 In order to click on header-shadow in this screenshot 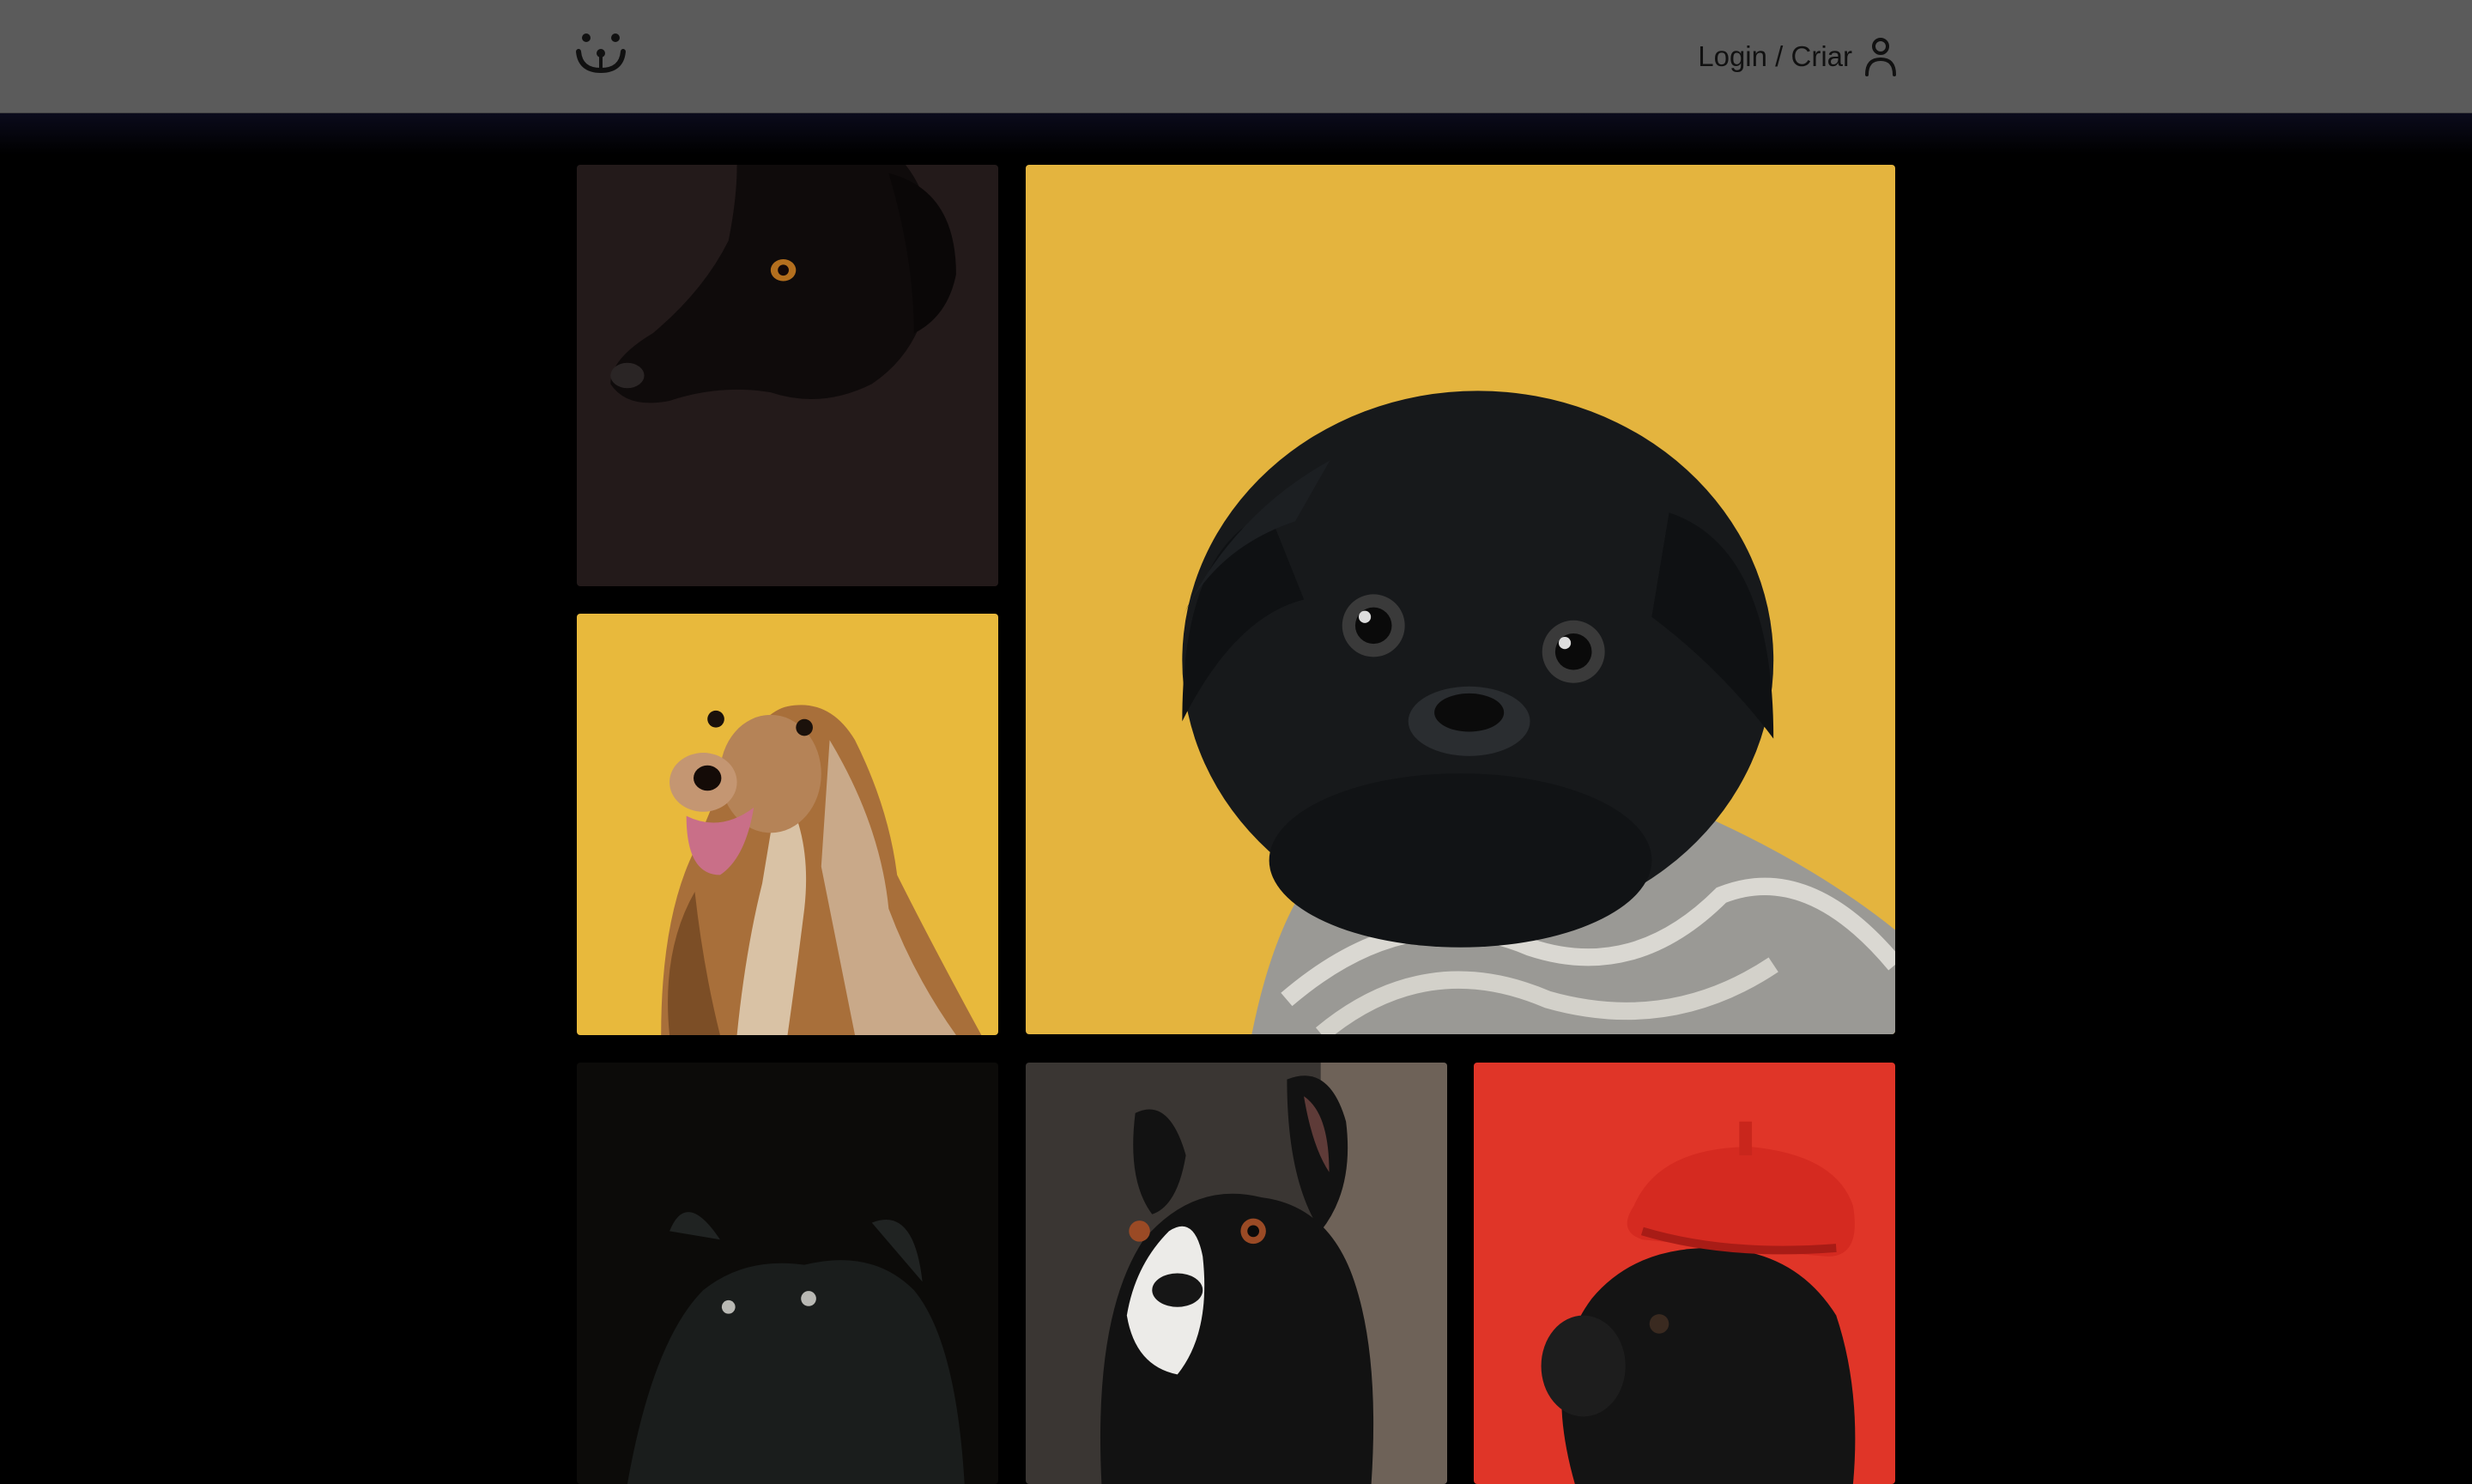, I will do `click(1236, 133)`.